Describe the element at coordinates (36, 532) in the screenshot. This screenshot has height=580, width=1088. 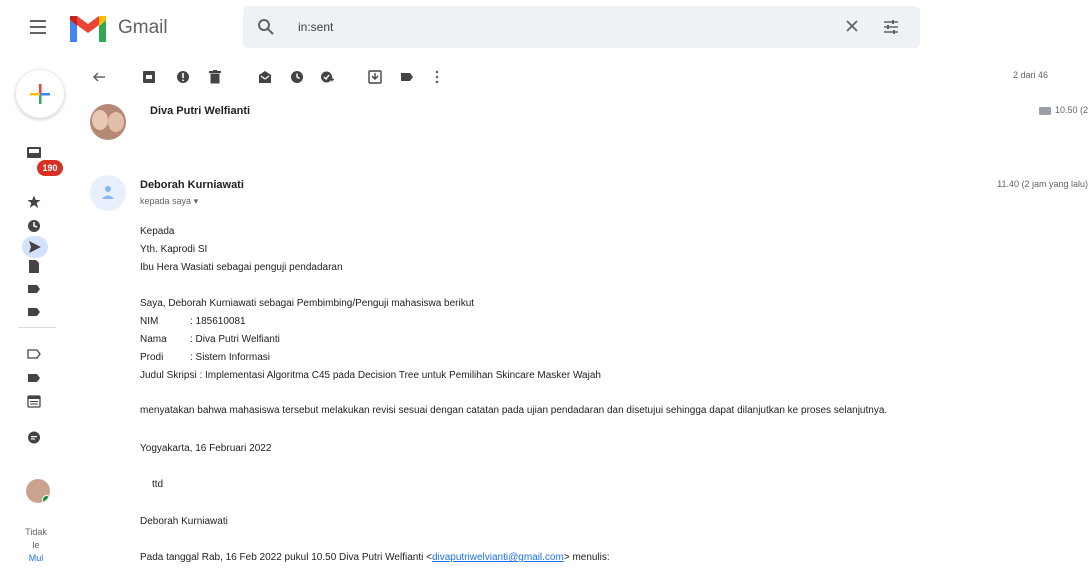
I see `chat-status-line: Tidak` at that location.